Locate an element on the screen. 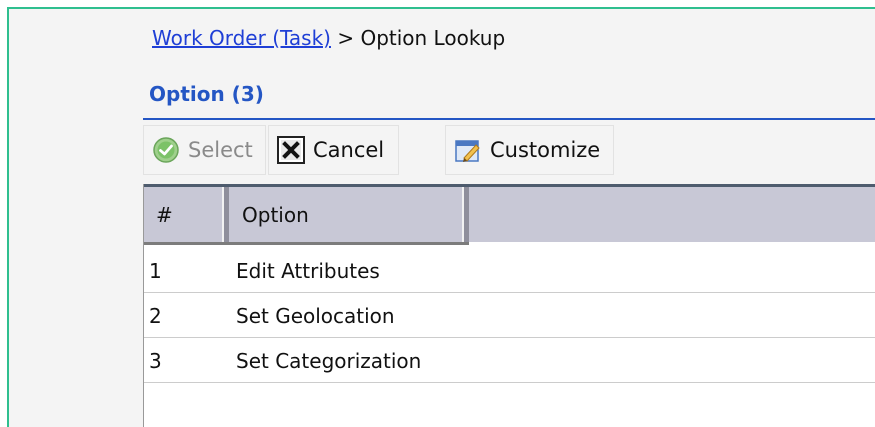  grid-header: # Option is located at coordinates (509, 216).